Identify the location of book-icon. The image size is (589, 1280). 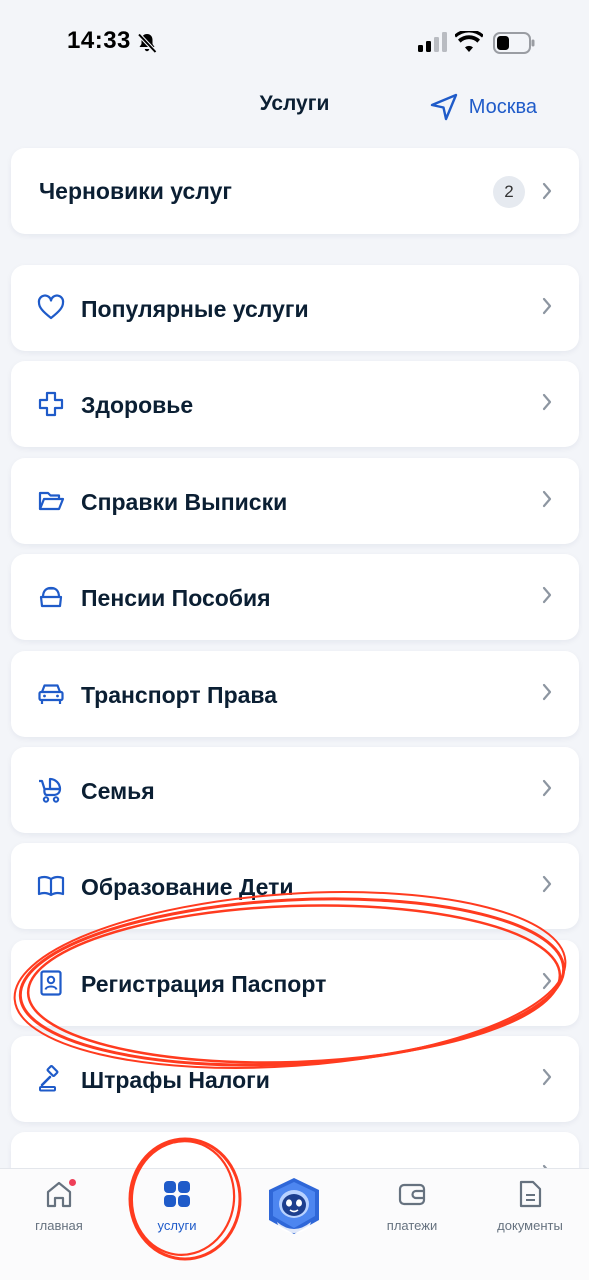
(51, 886).